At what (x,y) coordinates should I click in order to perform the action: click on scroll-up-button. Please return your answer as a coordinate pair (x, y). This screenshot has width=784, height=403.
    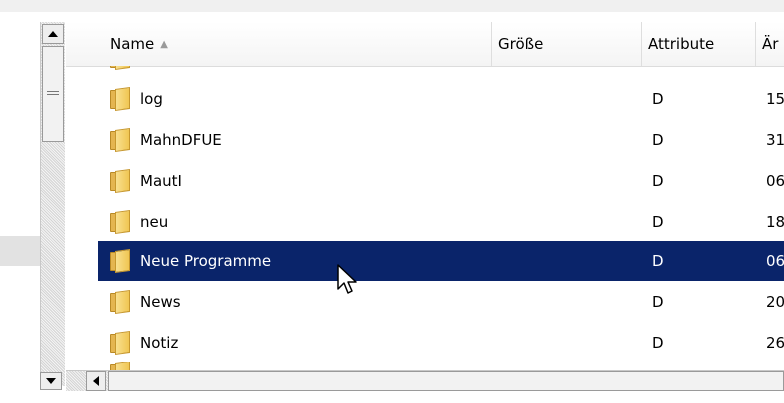
    Looking at the image, I should click on (53, 34).